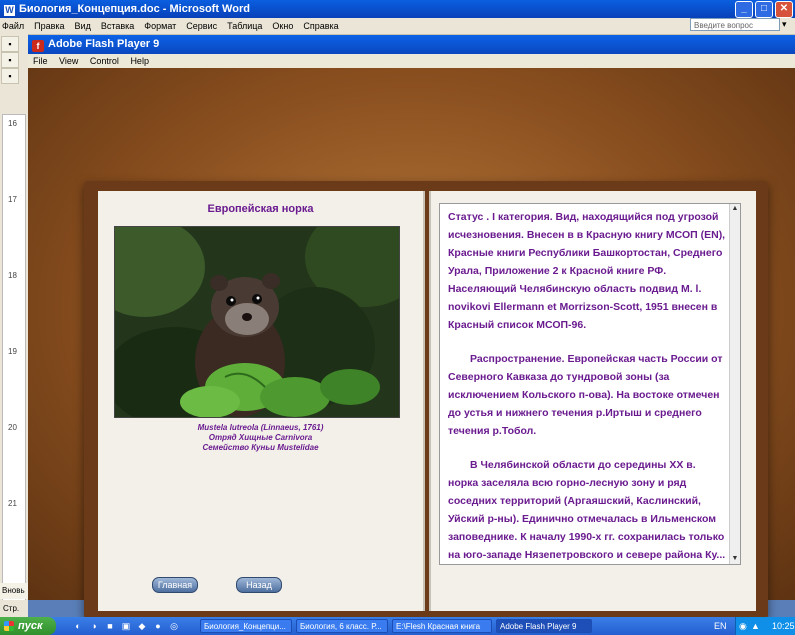 Image resolution: width=795 pixels, height=635 pixels. Describe the element at coordinates (260, 447) in the screenshot. I see `caption-family: Семейство Куньи Mustelidae` at that location.